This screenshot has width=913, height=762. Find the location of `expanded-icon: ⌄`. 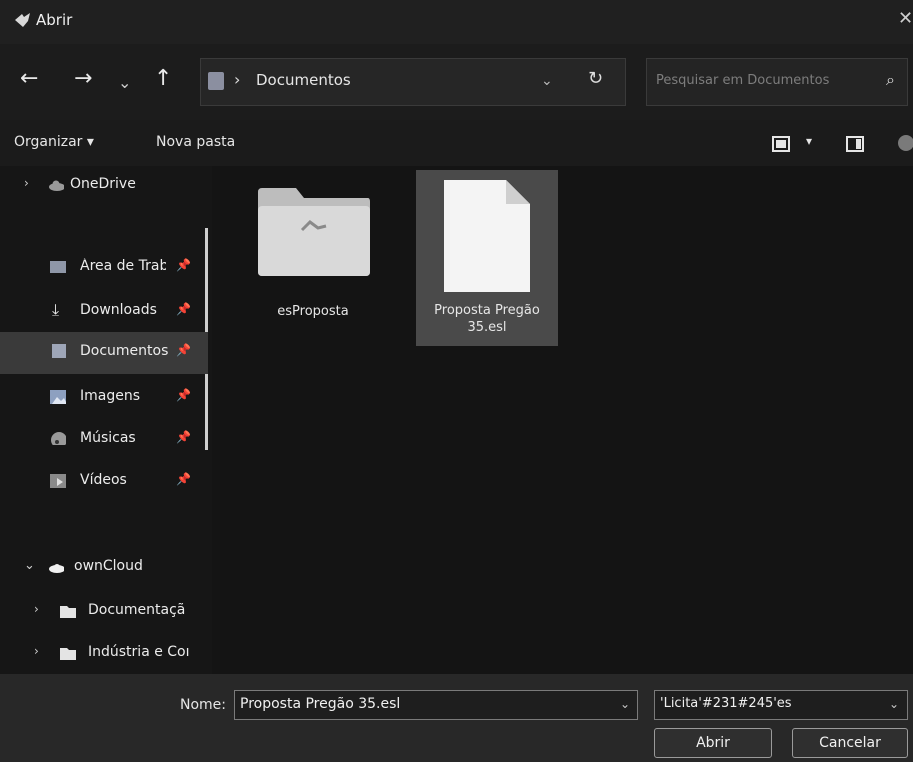

expanded-icon: ⌄ is located at coordinates (29, 565).